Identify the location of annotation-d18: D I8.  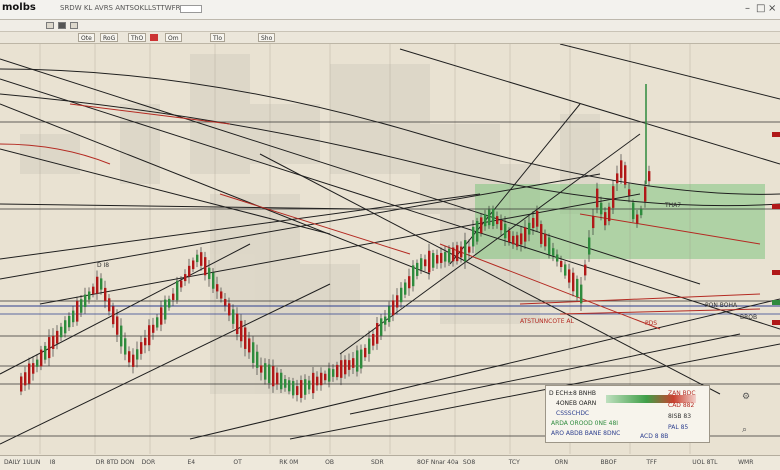
(103, 265).